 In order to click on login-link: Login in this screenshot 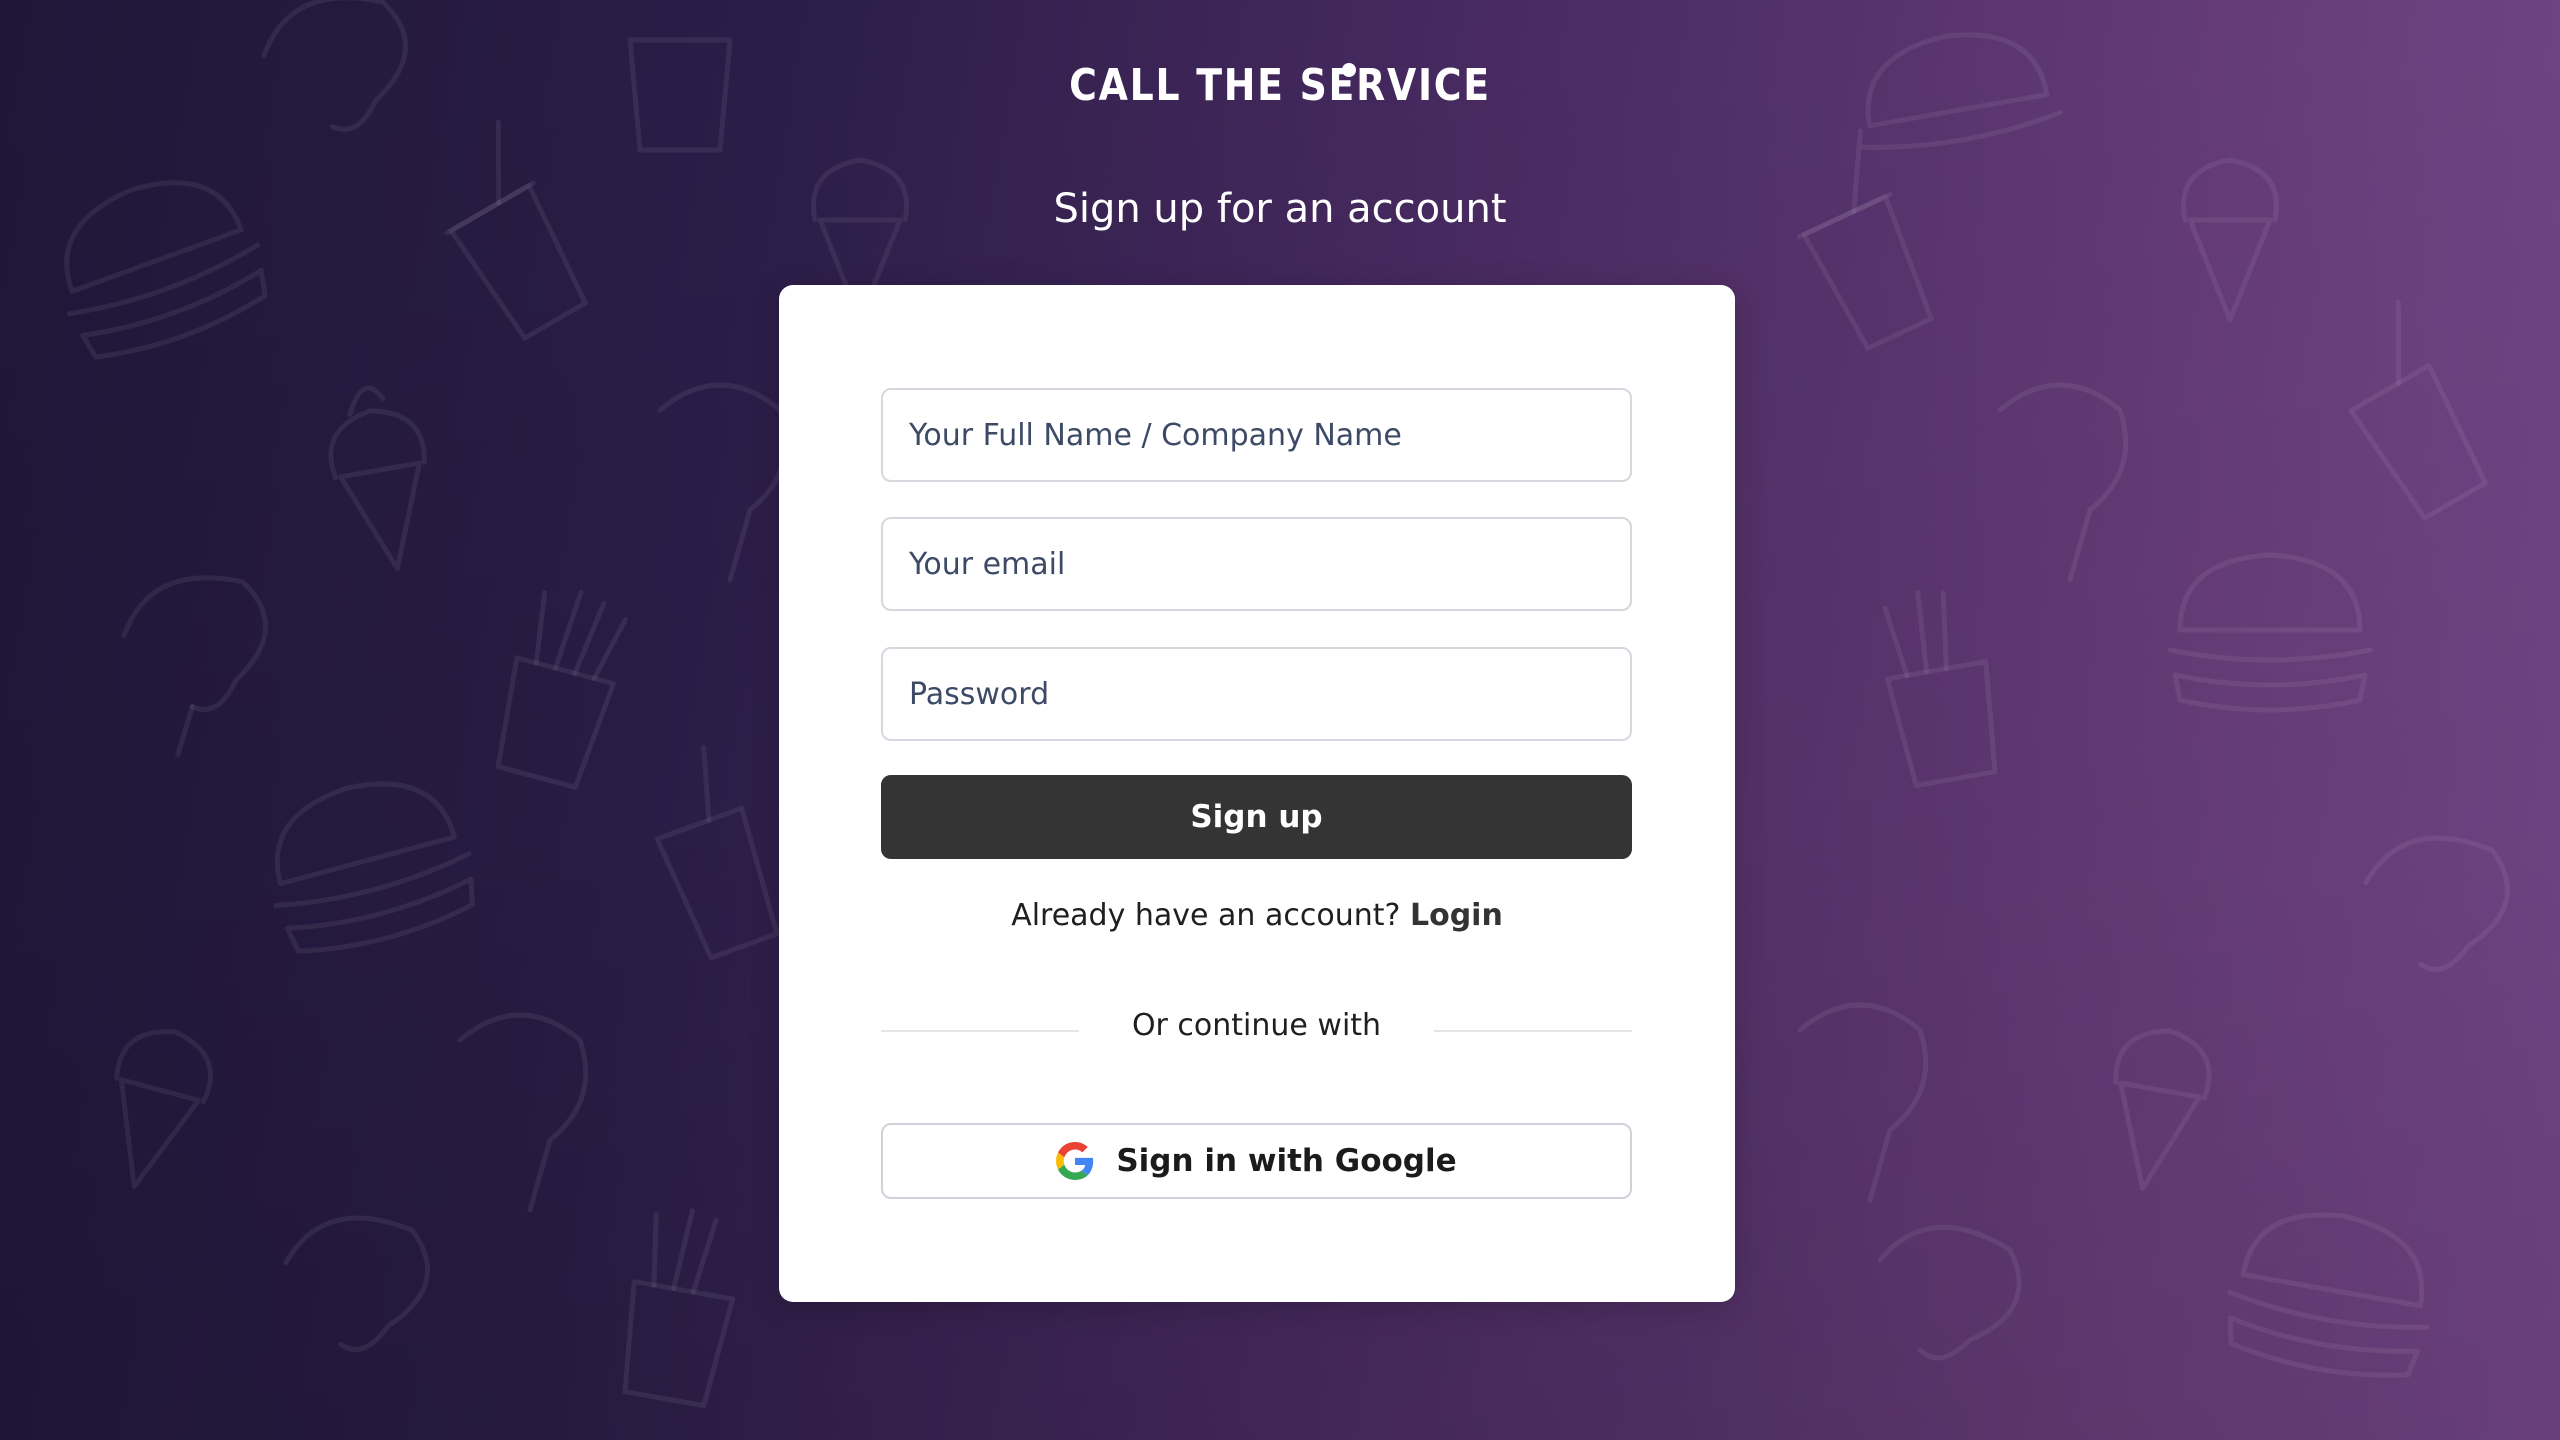, I will do `click(1456, 915)`.